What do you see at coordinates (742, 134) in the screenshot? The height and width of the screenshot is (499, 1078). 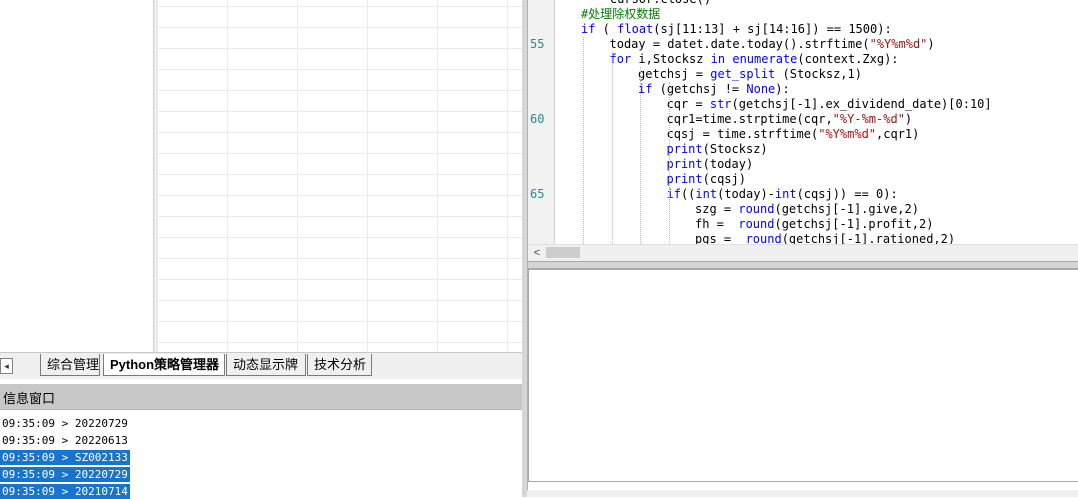 I see `code-token: cqsj = time.strftime(` at bounding box center [742, 134].